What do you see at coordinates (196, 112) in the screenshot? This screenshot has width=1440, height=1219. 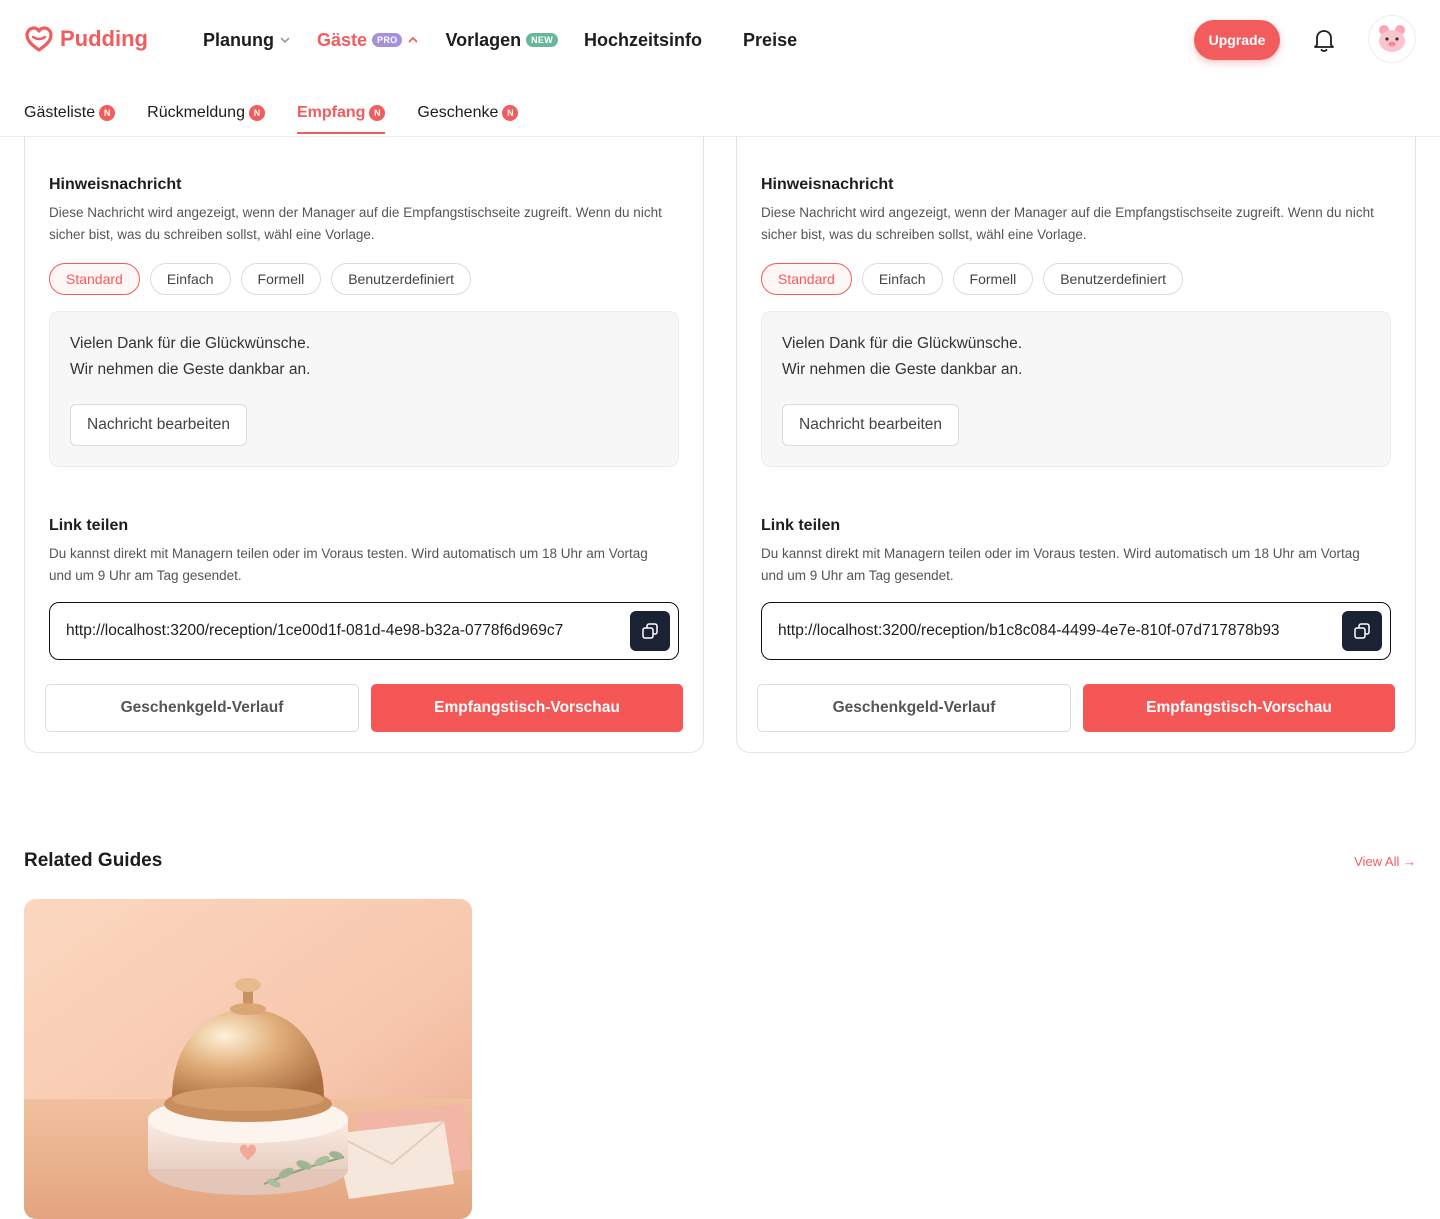 I see `tab-label: Rückmeldung` at bounding box center [196, 112].